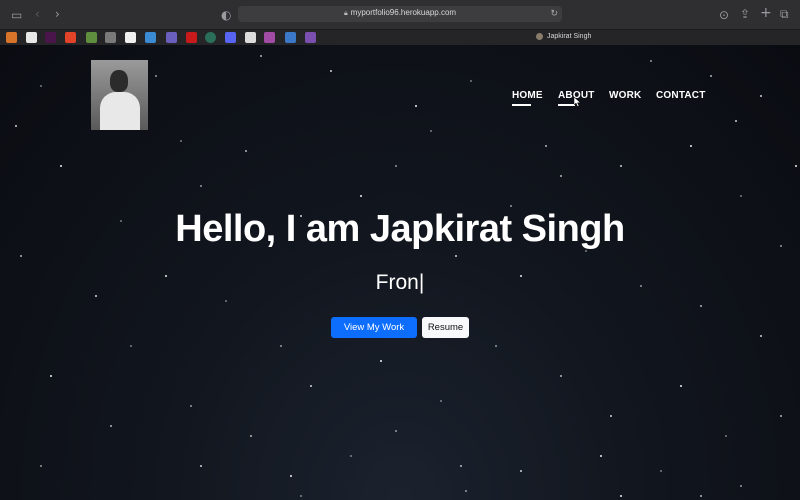  Describe the element at coordinates (11, 37) in the screenshot. I see `favorite-gmail-icon` at that location.